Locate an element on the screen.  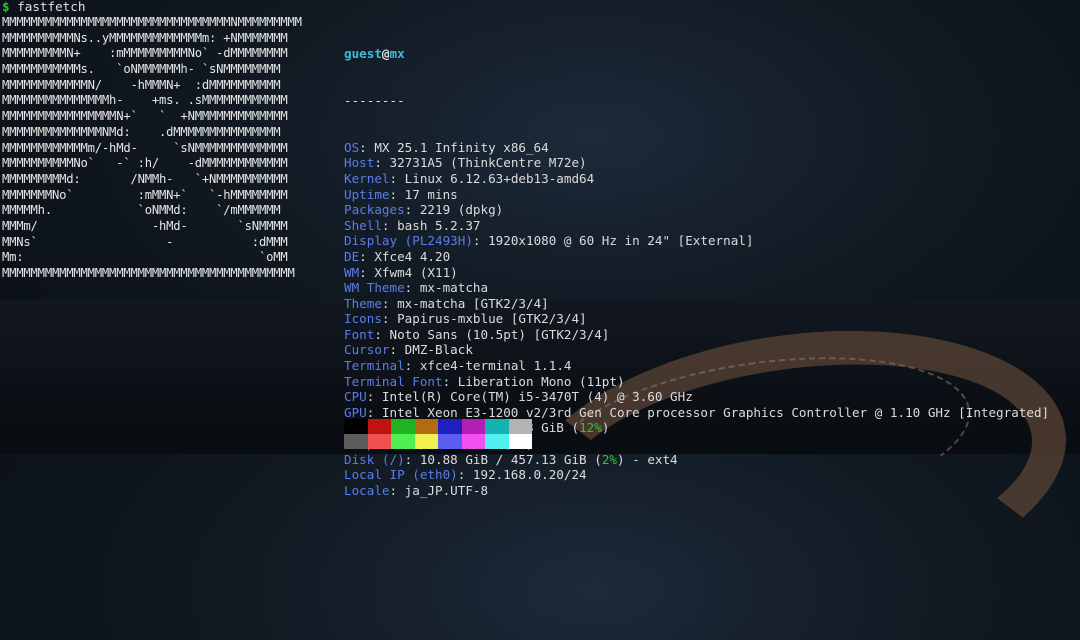
info-value: : Linux 6.12.63+deb13-amd64 is located at coordinates (492, 178).